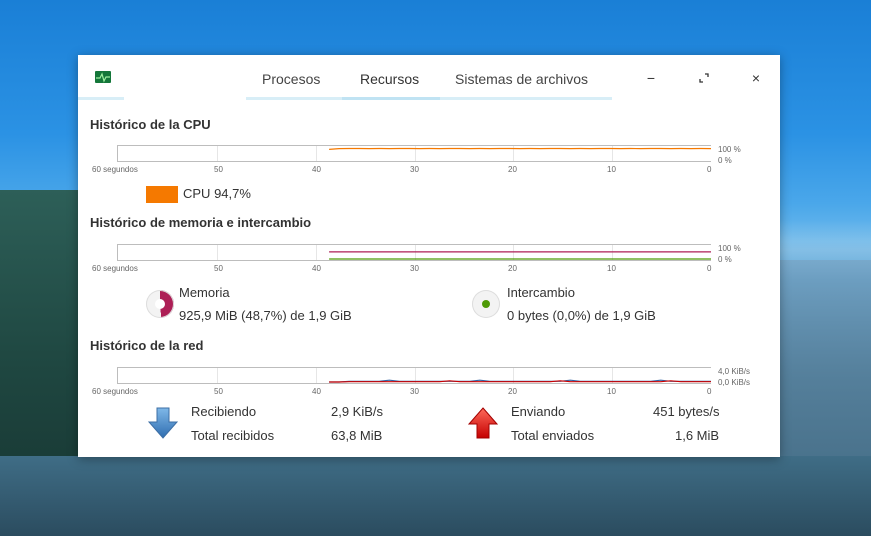 The image size is (871, 536). I want to click on swap-pie-icon, so click(486, 304).